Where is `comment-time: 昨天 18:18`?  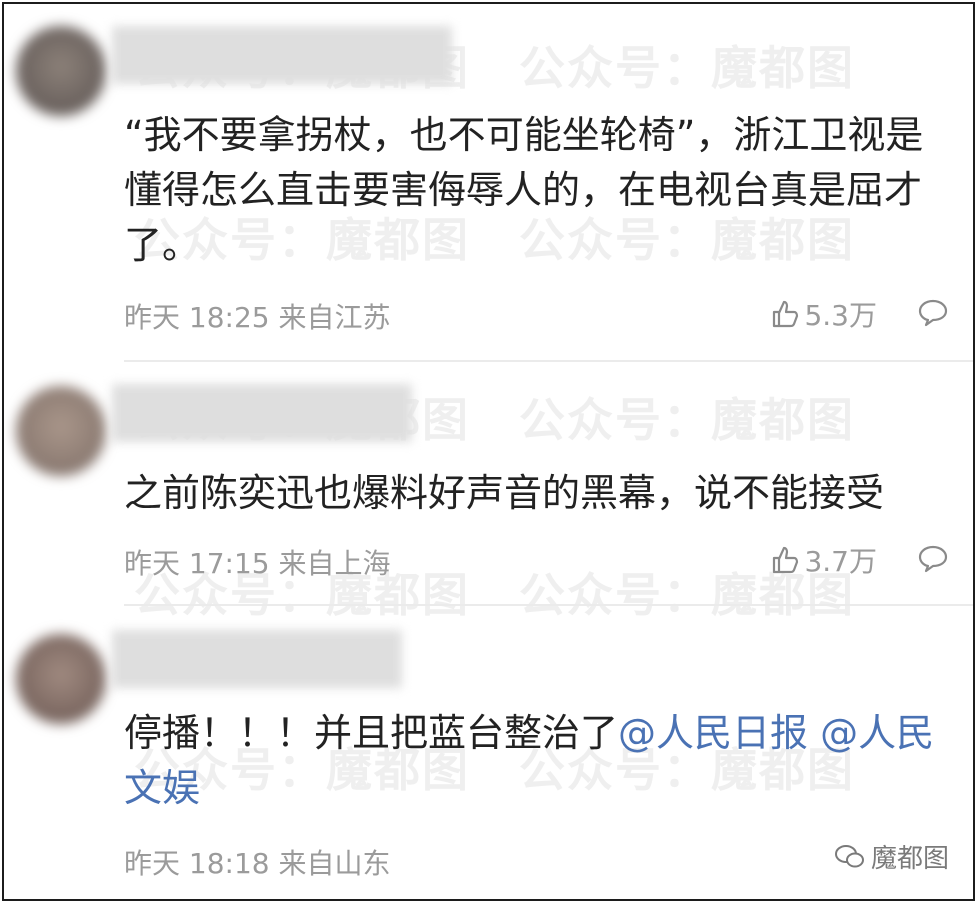
comment-time: 昨天 18:18 is located at coordinates (197, 863).